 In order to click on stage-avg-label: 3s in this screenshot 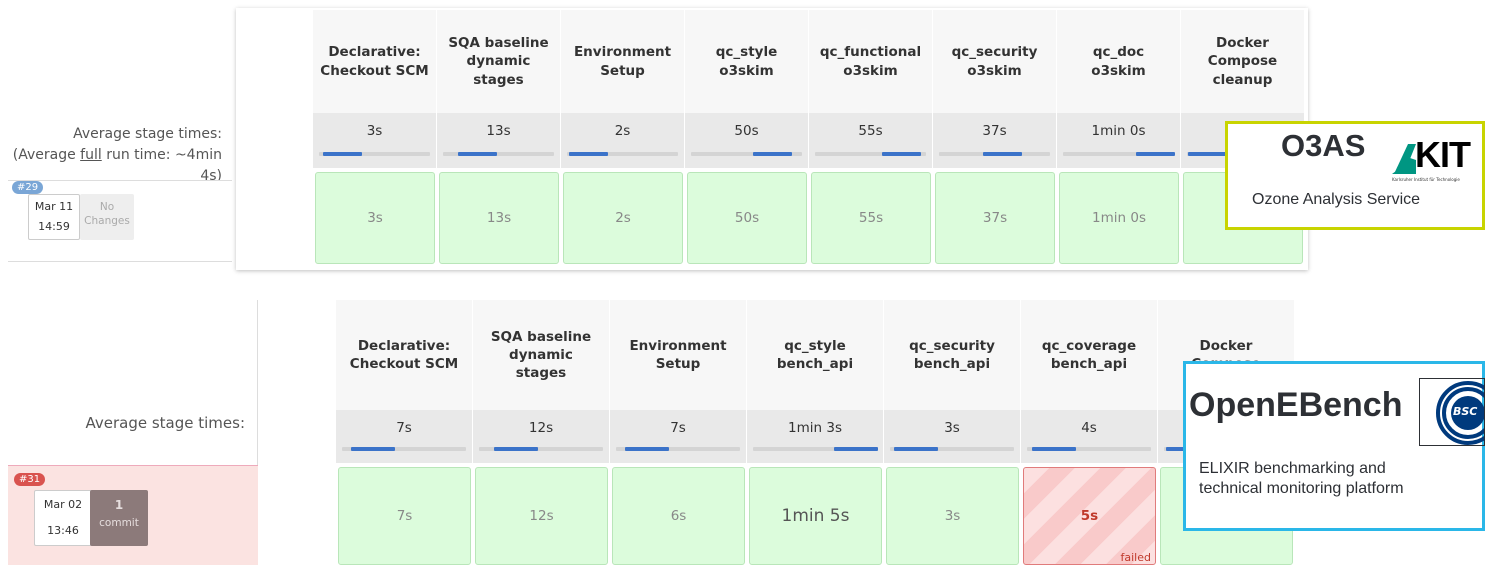, I will do `click(952, 428)`.